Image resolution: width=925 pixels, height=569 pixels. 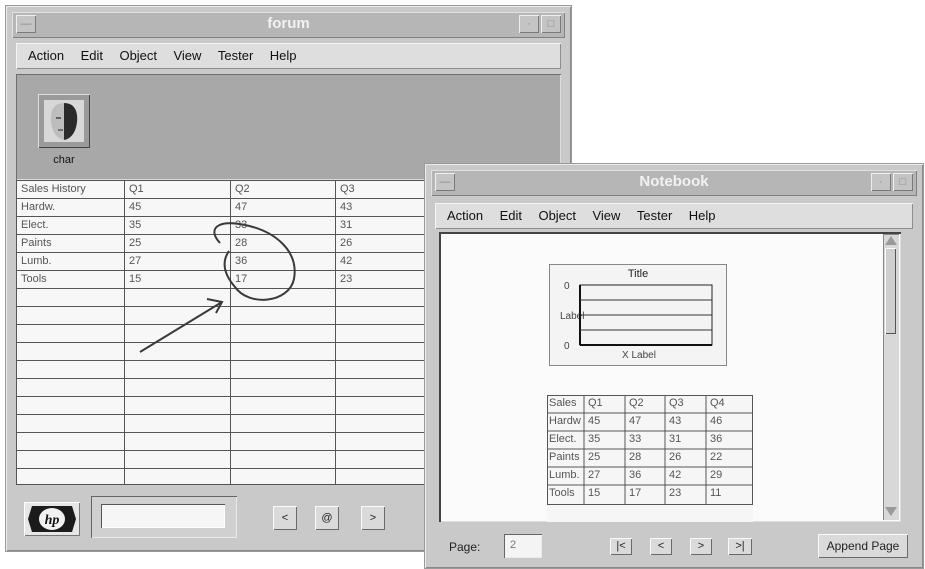 I want to click on vertical-scrollbar, so click(x=891, y=377).